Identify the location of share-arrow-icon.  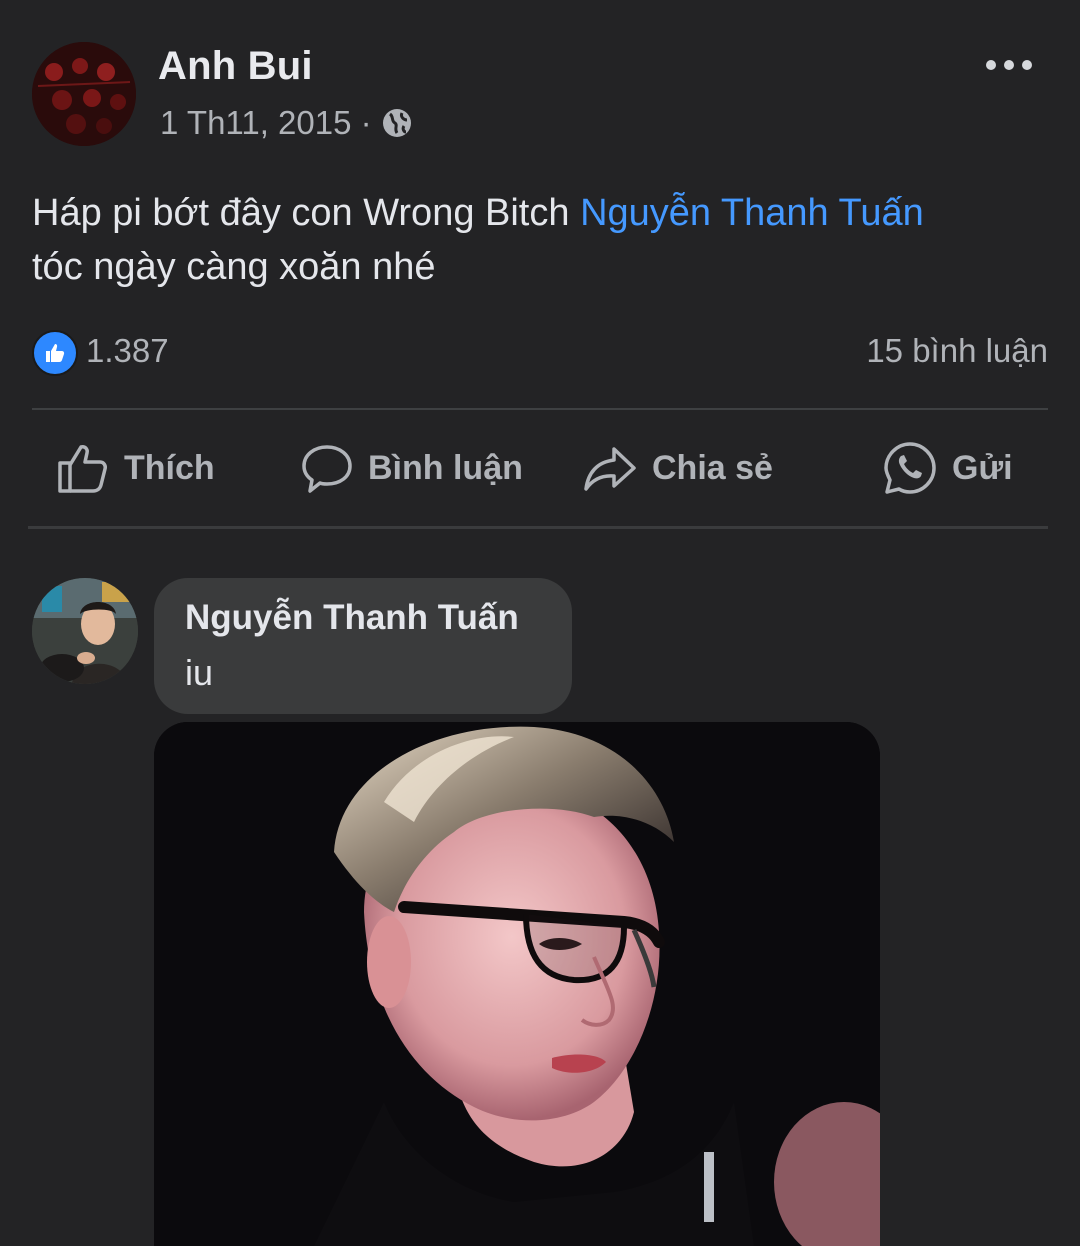
(610, 469).